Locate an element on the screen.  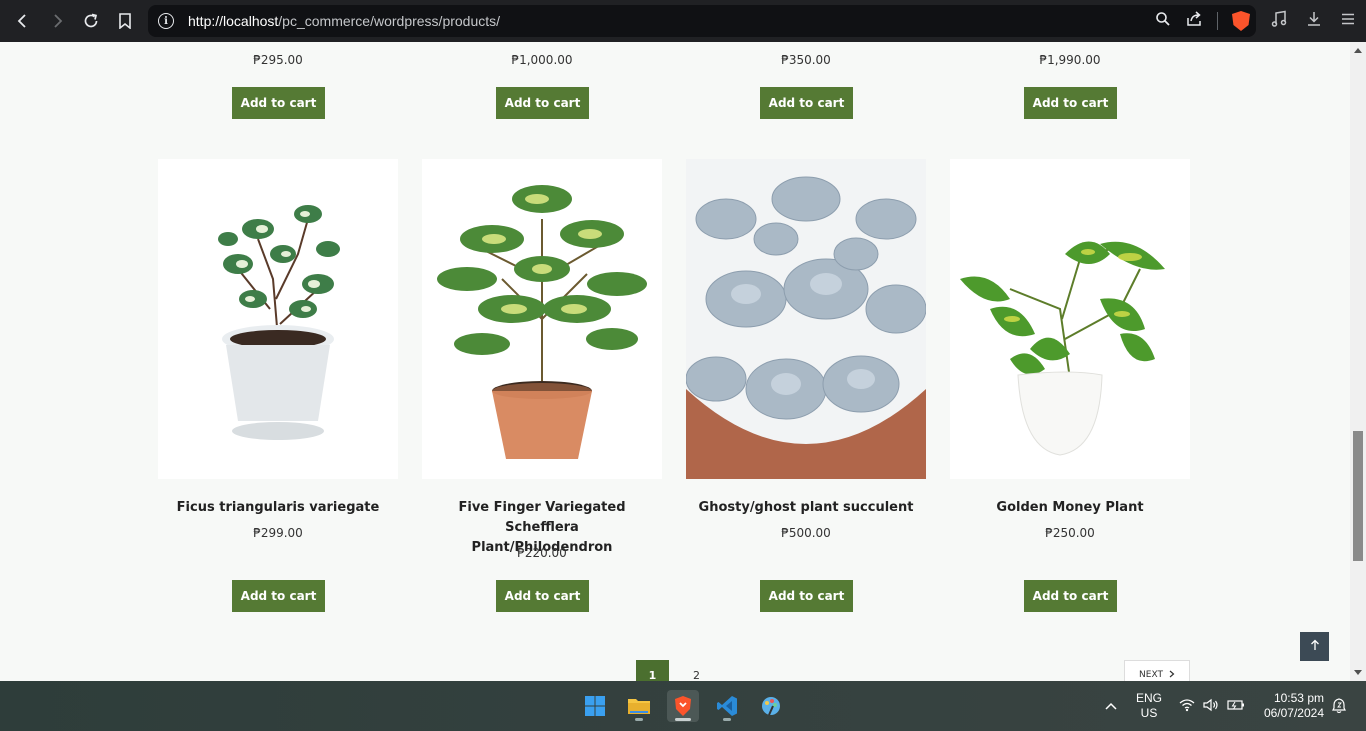
language-region: US is located at coordinates (1149, 713).